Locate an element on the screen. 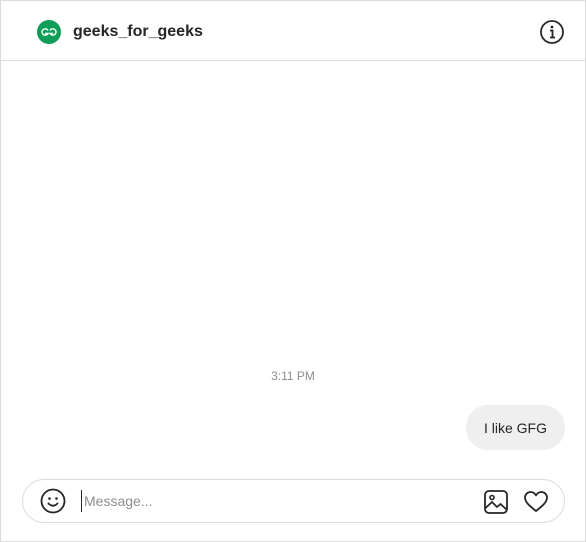 This screenshot has width=586, height=542. avatar is located at coordinates (49, 32).